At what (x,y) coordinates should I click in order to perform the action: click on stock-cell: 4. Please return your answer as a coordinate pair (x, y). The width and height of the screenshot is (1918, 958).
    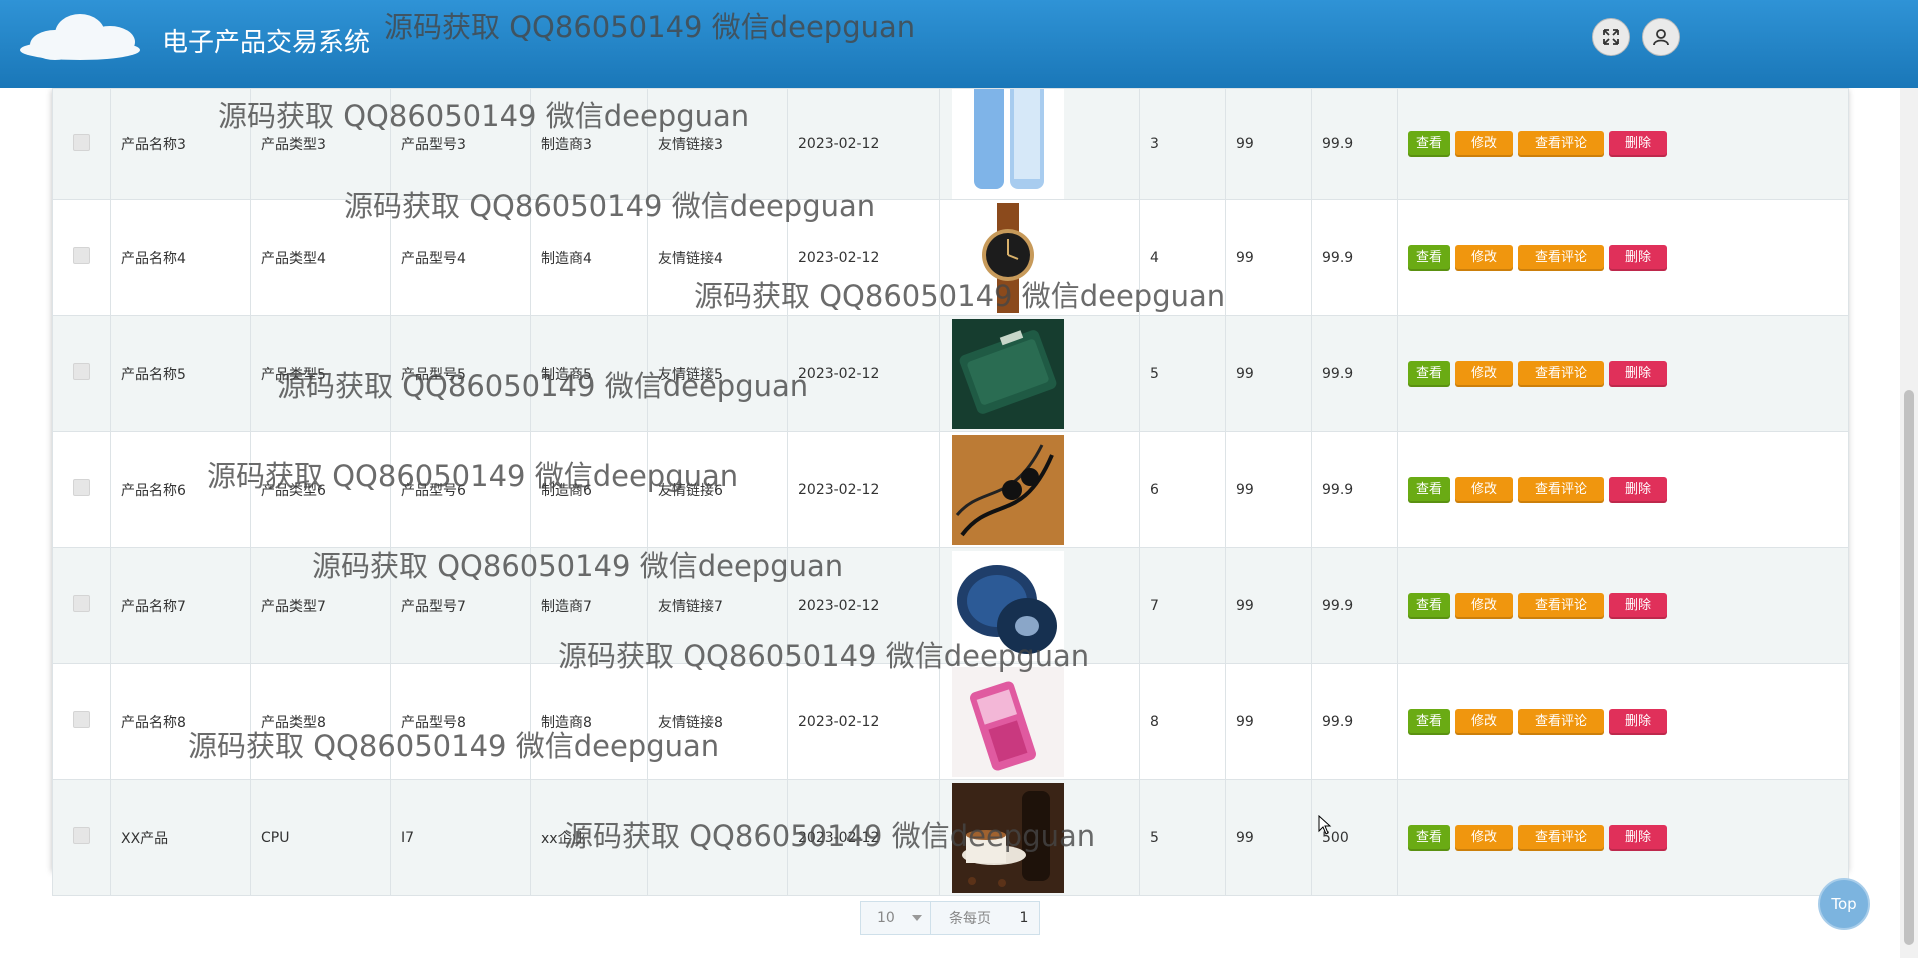
    Looking at the image, I should click on (1182, 257).